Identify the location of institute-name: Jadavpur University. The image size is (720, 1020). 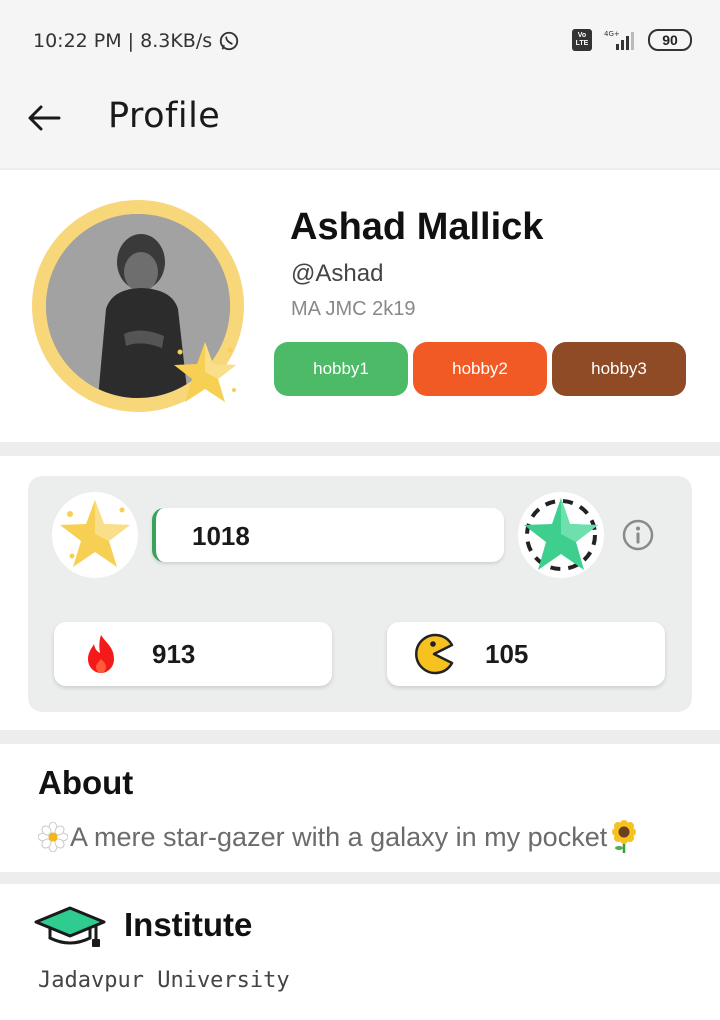
(164, 980).